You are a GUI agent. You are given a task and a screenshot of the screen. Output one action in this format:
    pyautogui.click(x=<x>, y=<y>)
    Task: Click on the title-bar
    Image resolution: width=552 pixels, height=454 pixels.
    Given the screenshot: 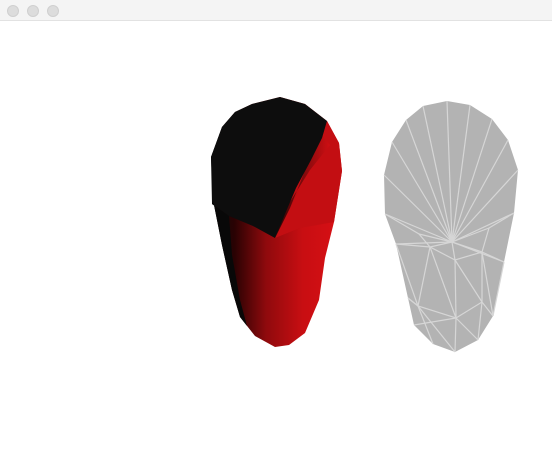 What is the action you would take?
    pyautogui.click(x=276, y=10)
    